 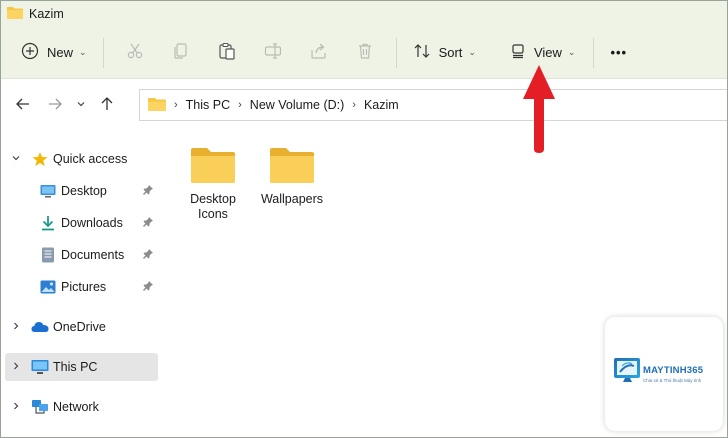 I want to click on desktop-icon, so click(x=48, y=191).